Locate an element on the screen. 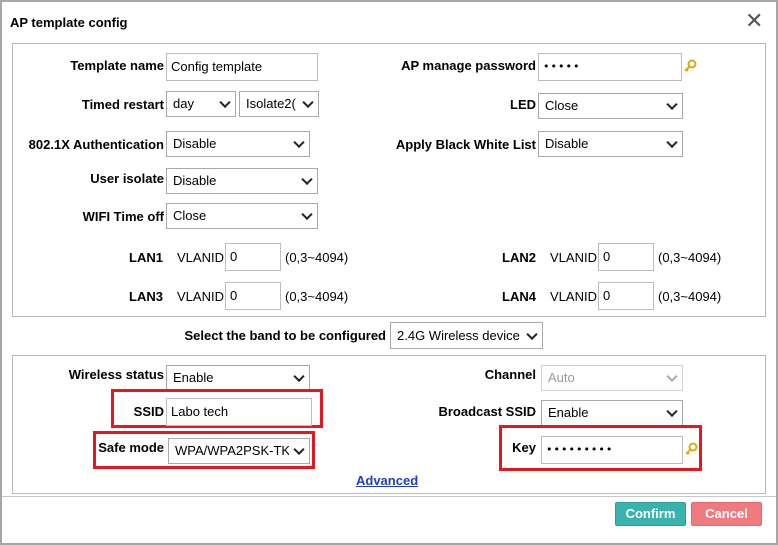 The width and height of the screenshot is (778, 545). band-value: 2.4G Wireless device is located at coordinates (458, 335).